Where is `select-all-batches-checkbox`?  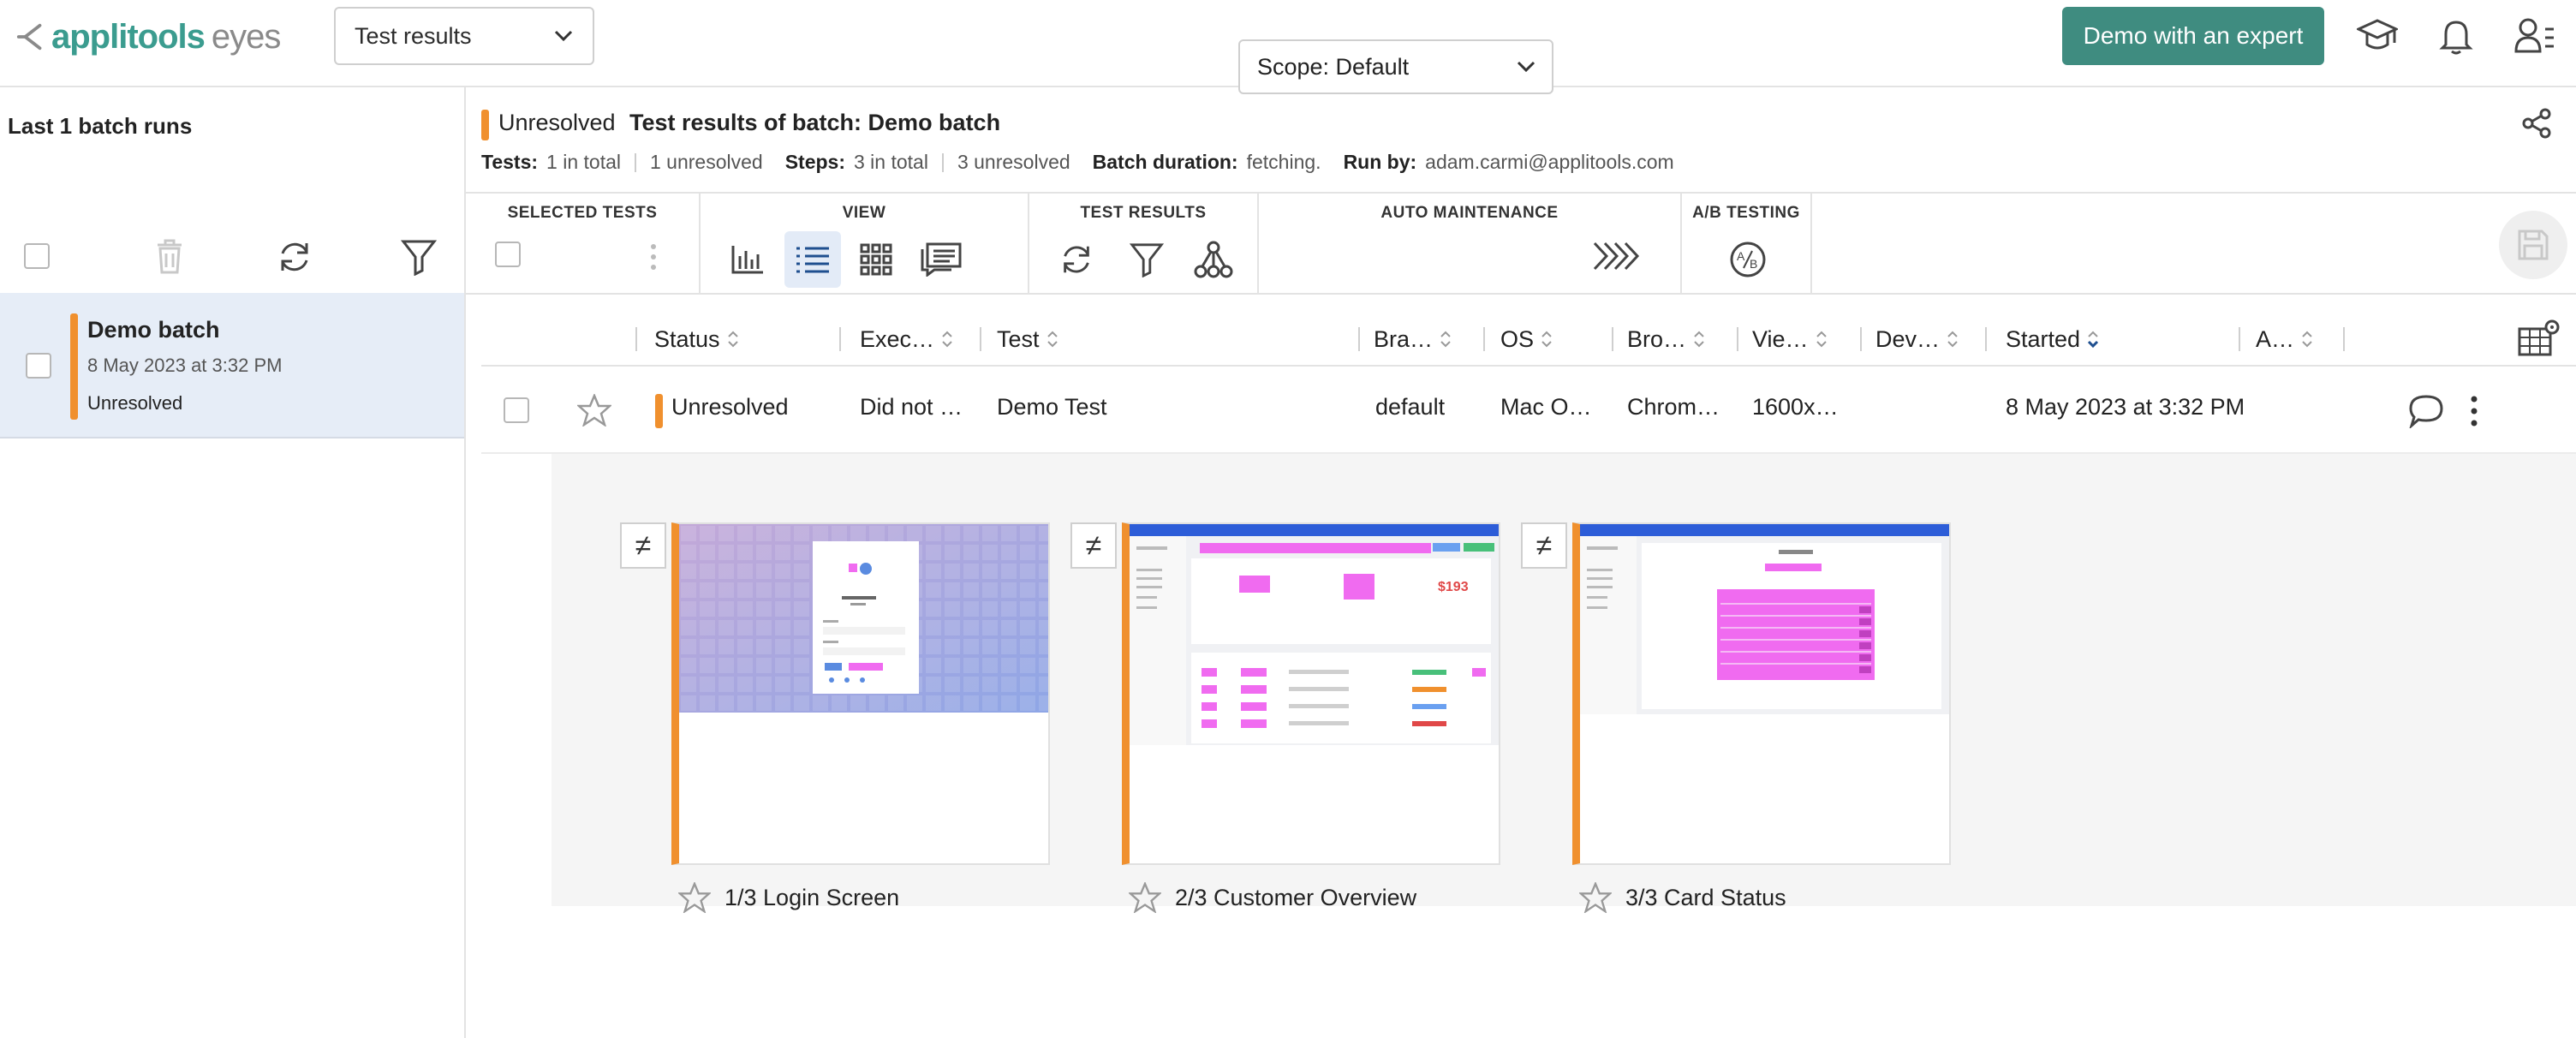 select-all-batches-checkbox is located at coordinates (37, 256).